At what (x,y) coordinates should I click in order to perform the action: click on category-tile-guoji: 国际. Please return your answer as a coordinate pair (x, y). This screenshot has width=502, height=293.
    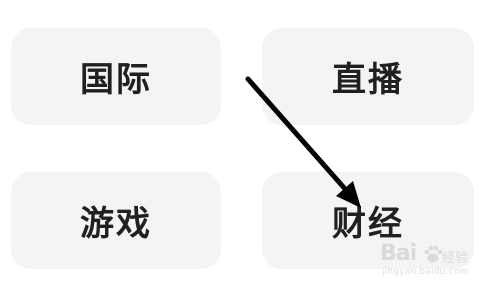
    Looking at the image, I should click on (116, 76).